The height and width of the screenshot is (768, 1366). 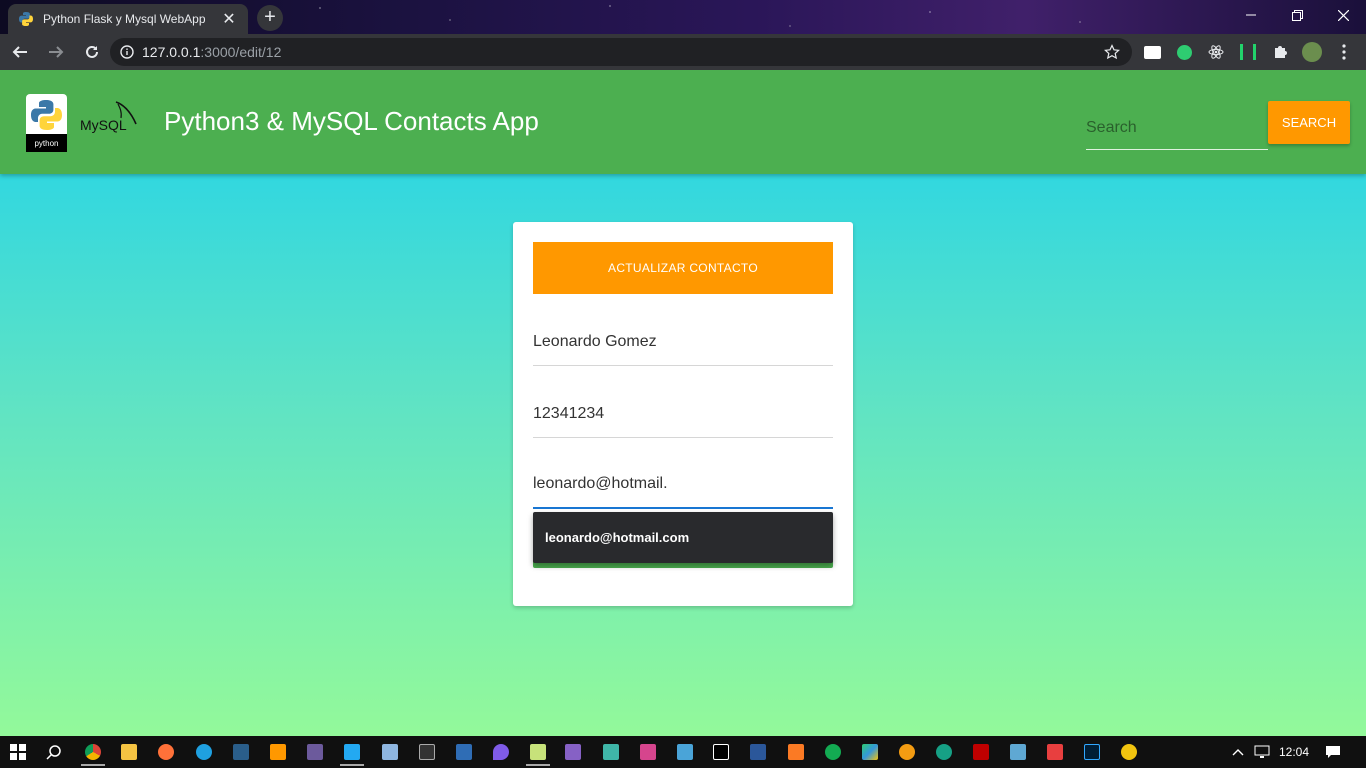 I want to click on tray-chevron-up-icon, so click(x=1238, y=752).